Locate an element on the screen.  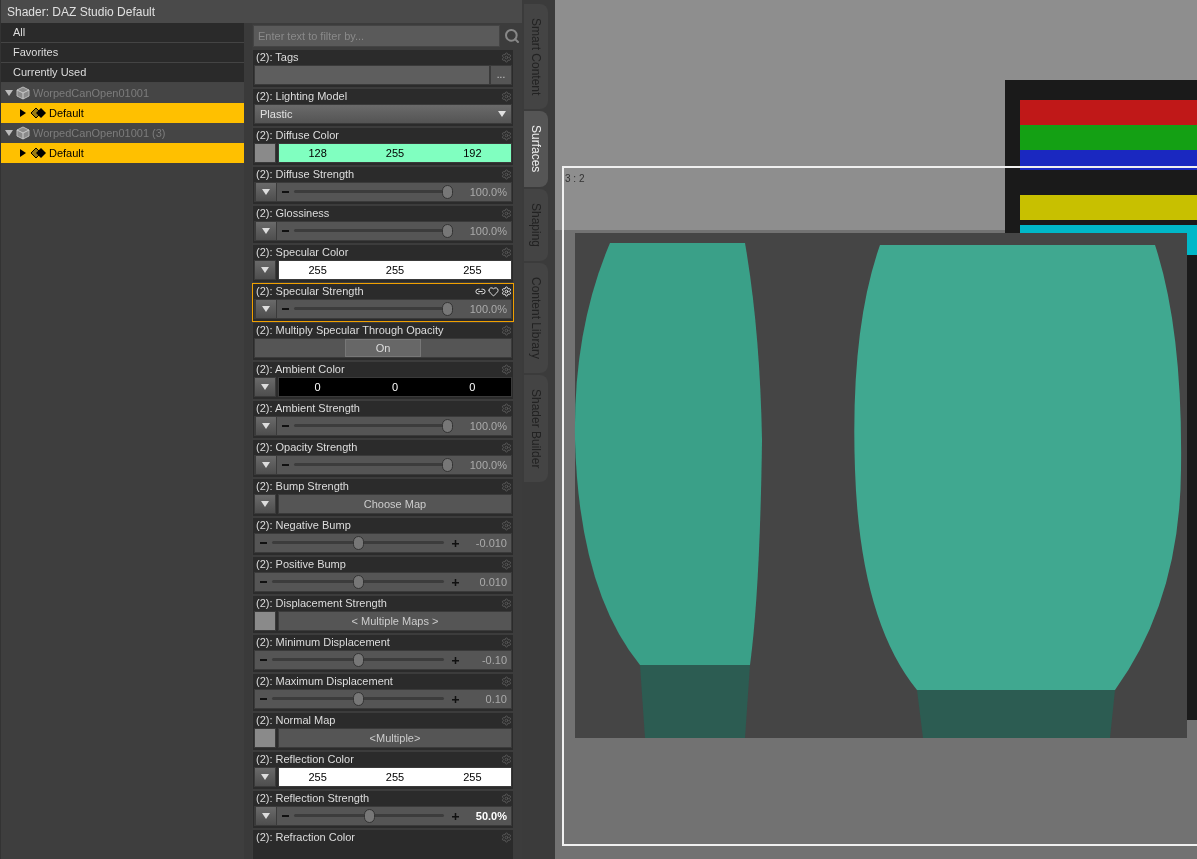
slider-control: -0.010 is located at coordinates (383, 543).